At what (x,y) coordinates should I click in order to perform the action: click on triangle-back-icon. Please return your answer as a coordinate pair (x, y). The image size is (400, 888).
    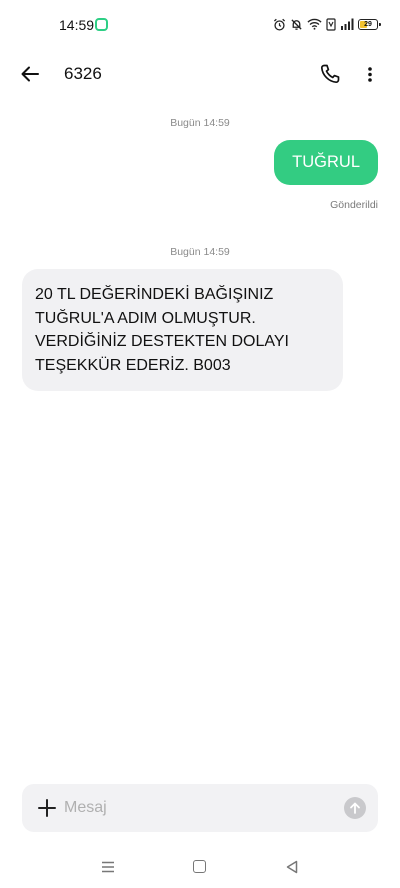
    Looking at the image, I should click on (292, 867).